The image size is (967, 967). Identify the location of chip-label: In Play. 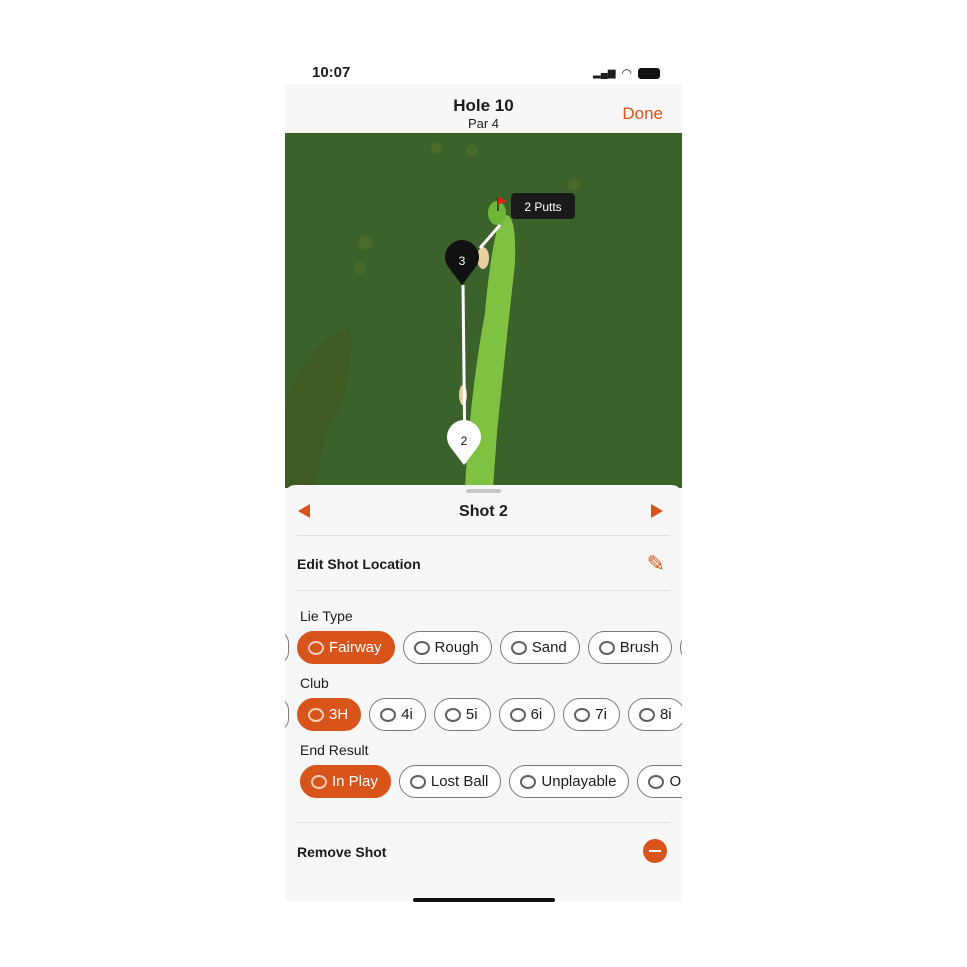
(355, 781).